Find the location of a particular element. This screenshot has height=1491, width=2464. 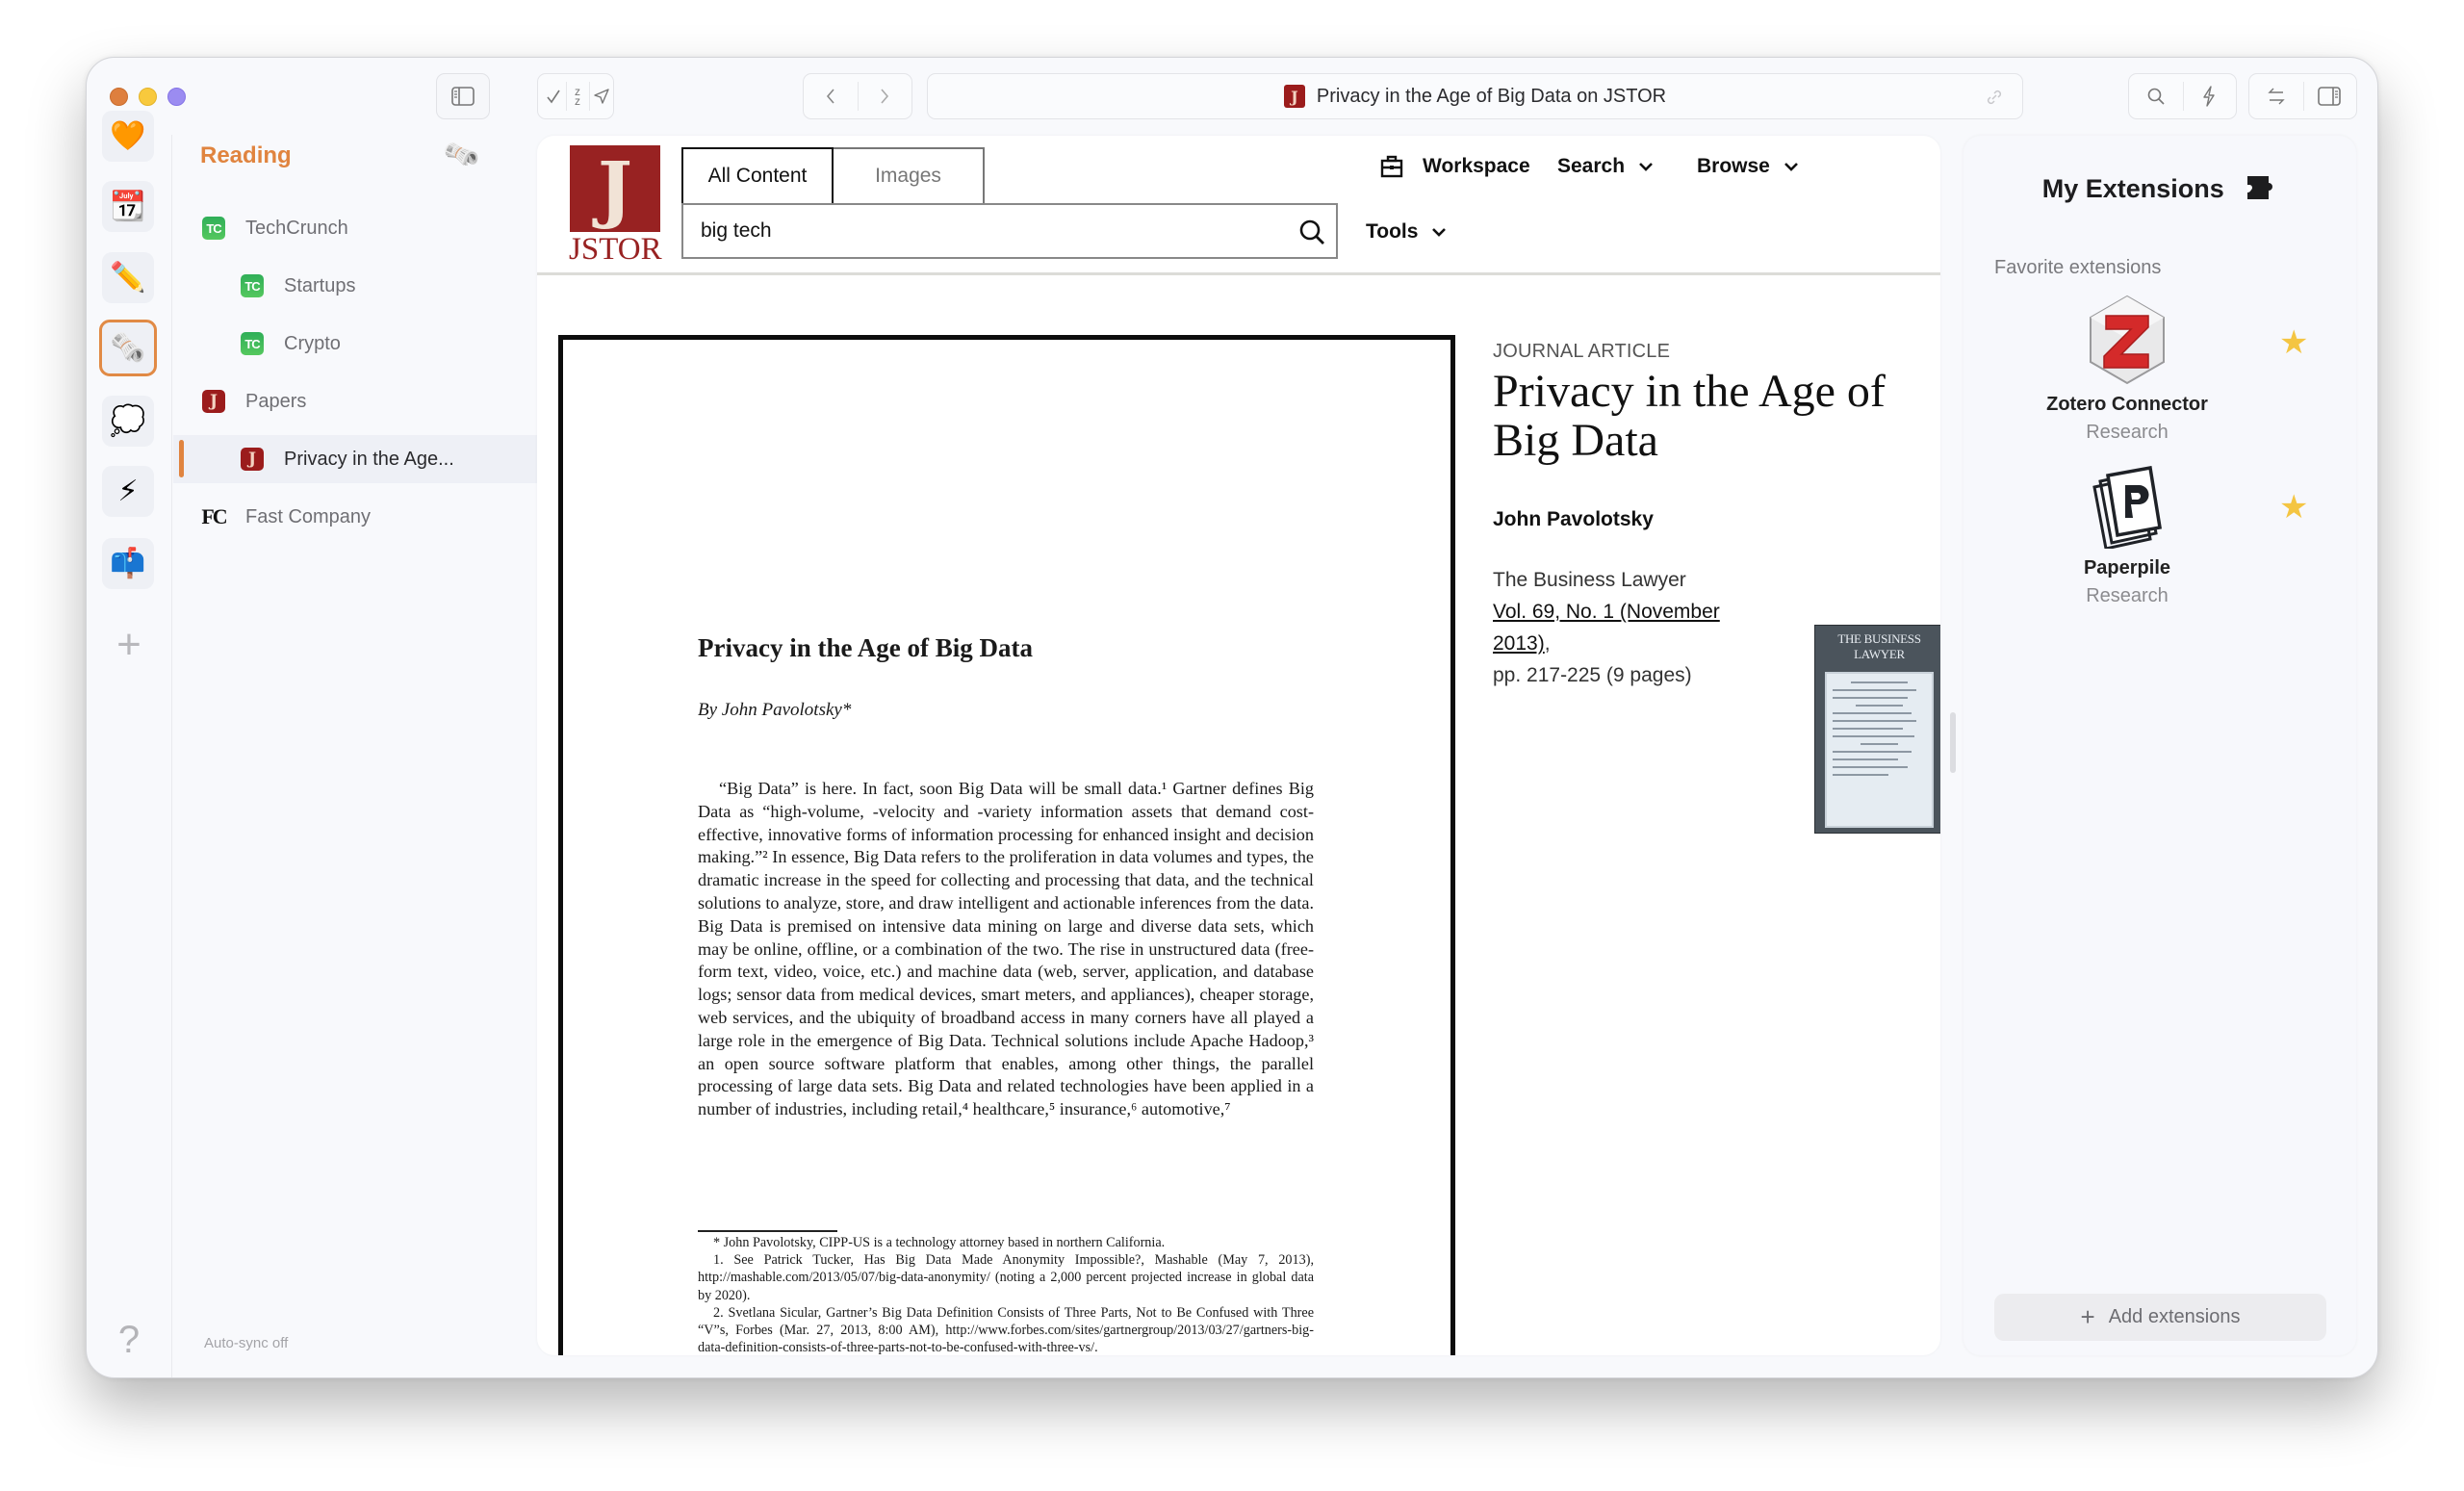

add-space-button: + is located at coordinates (129, 645).